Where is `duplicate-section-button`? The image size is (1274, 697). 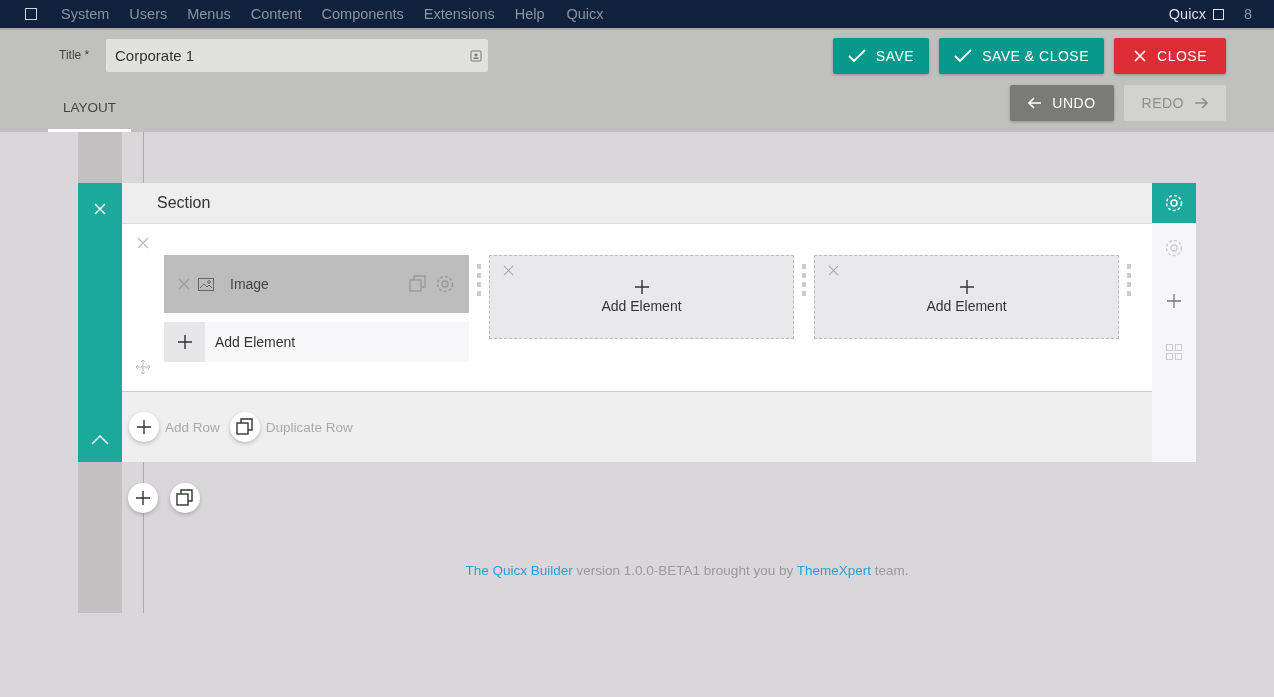
duplicate-section-button is located at coordinates (185, 498).